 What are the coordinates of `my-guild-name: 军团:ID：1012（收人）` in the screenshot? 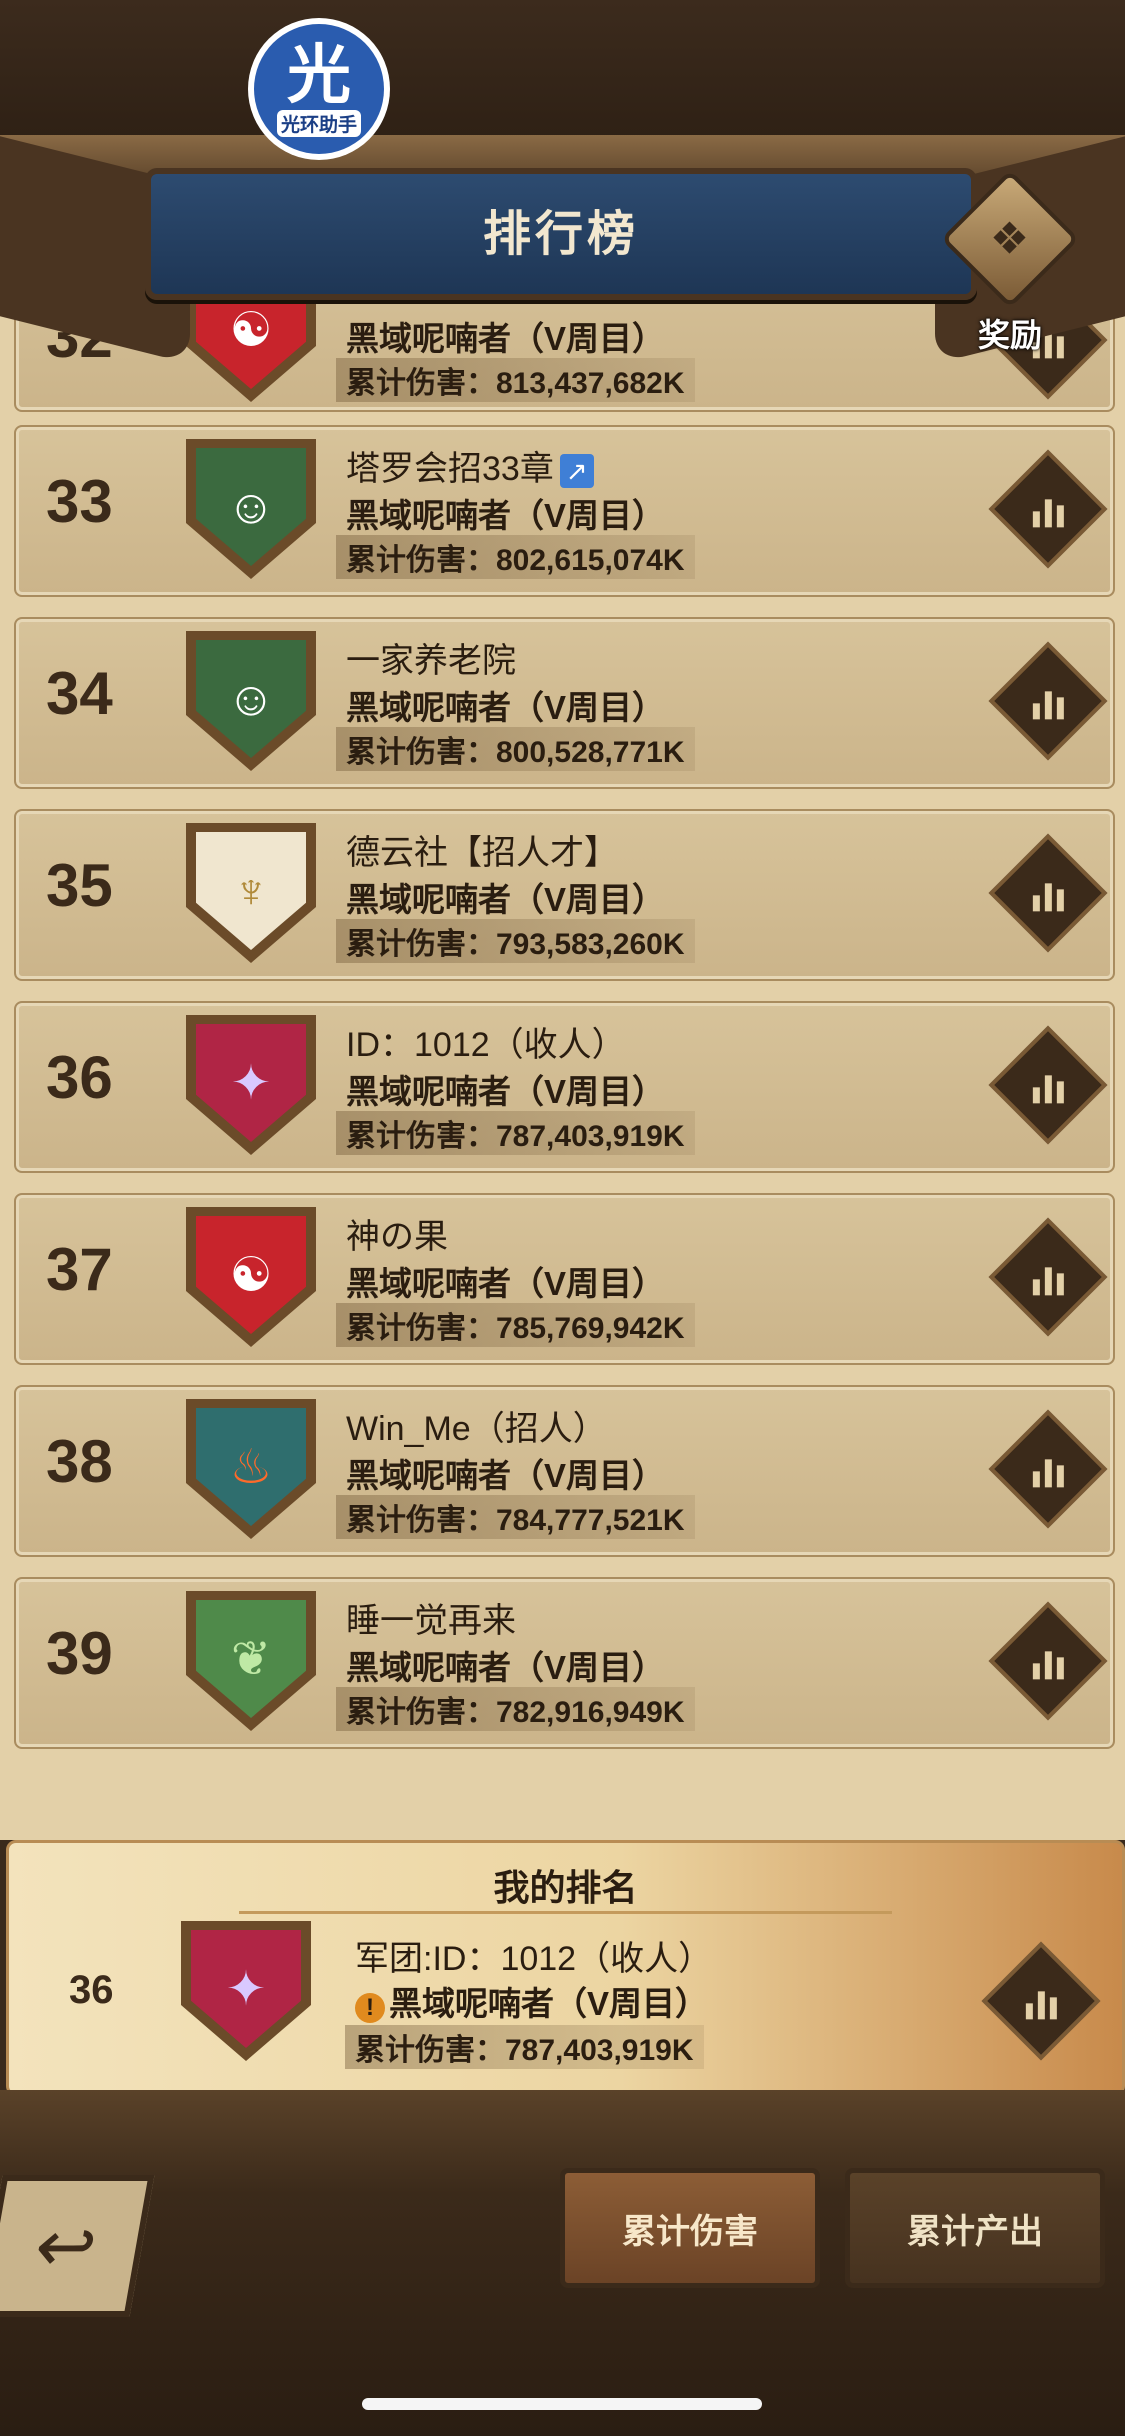 It's located at (534, 1959).